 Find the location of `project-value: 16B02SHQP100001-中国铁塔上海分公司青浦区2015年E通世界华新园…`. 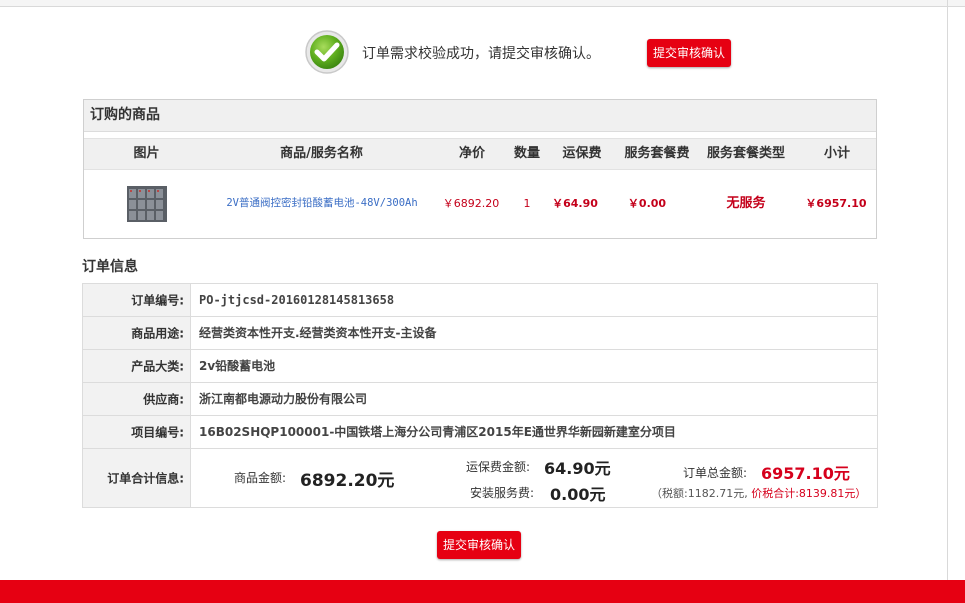

project-value: 16B02SHQP100001-中国铁塔上海分公司青浦区2015年E通世界华新园… is located at coordinates (437, 432).